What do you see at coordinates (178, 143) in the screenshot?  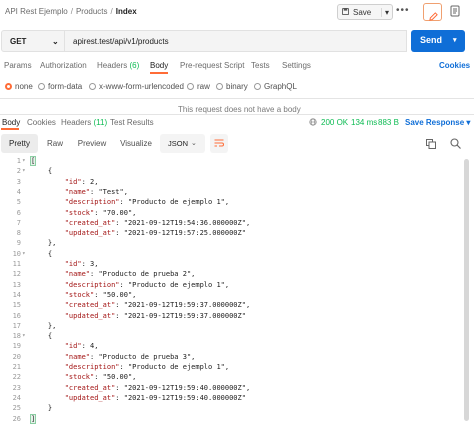 I see `format-value: JSON` at bounding box center [178, 143].